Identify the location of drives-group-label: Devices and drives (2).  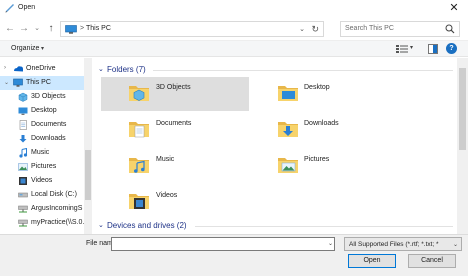
(147, 225).